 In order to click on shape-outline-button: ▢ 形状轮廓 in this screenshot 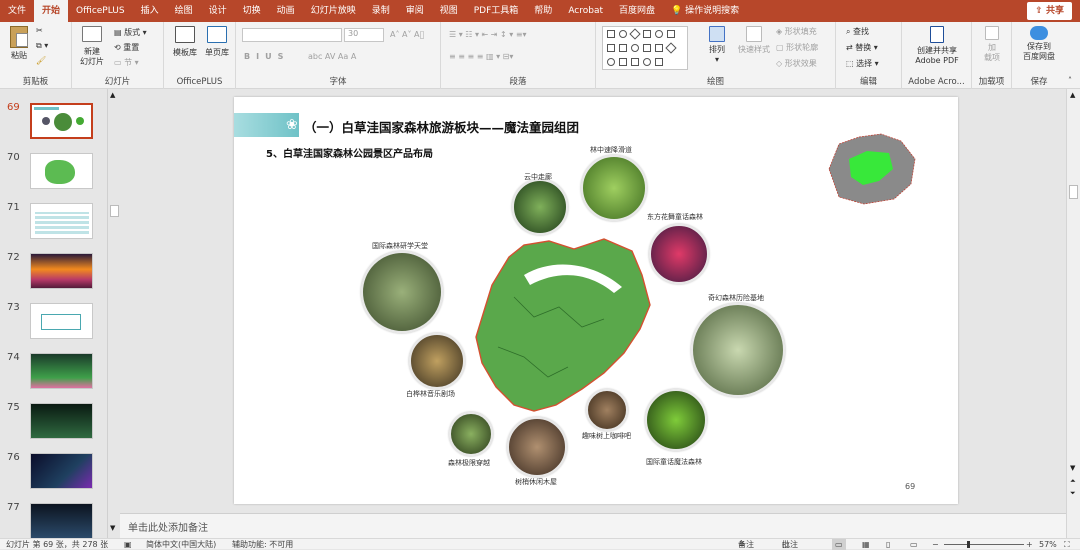, I will do `click(797, 47)`.